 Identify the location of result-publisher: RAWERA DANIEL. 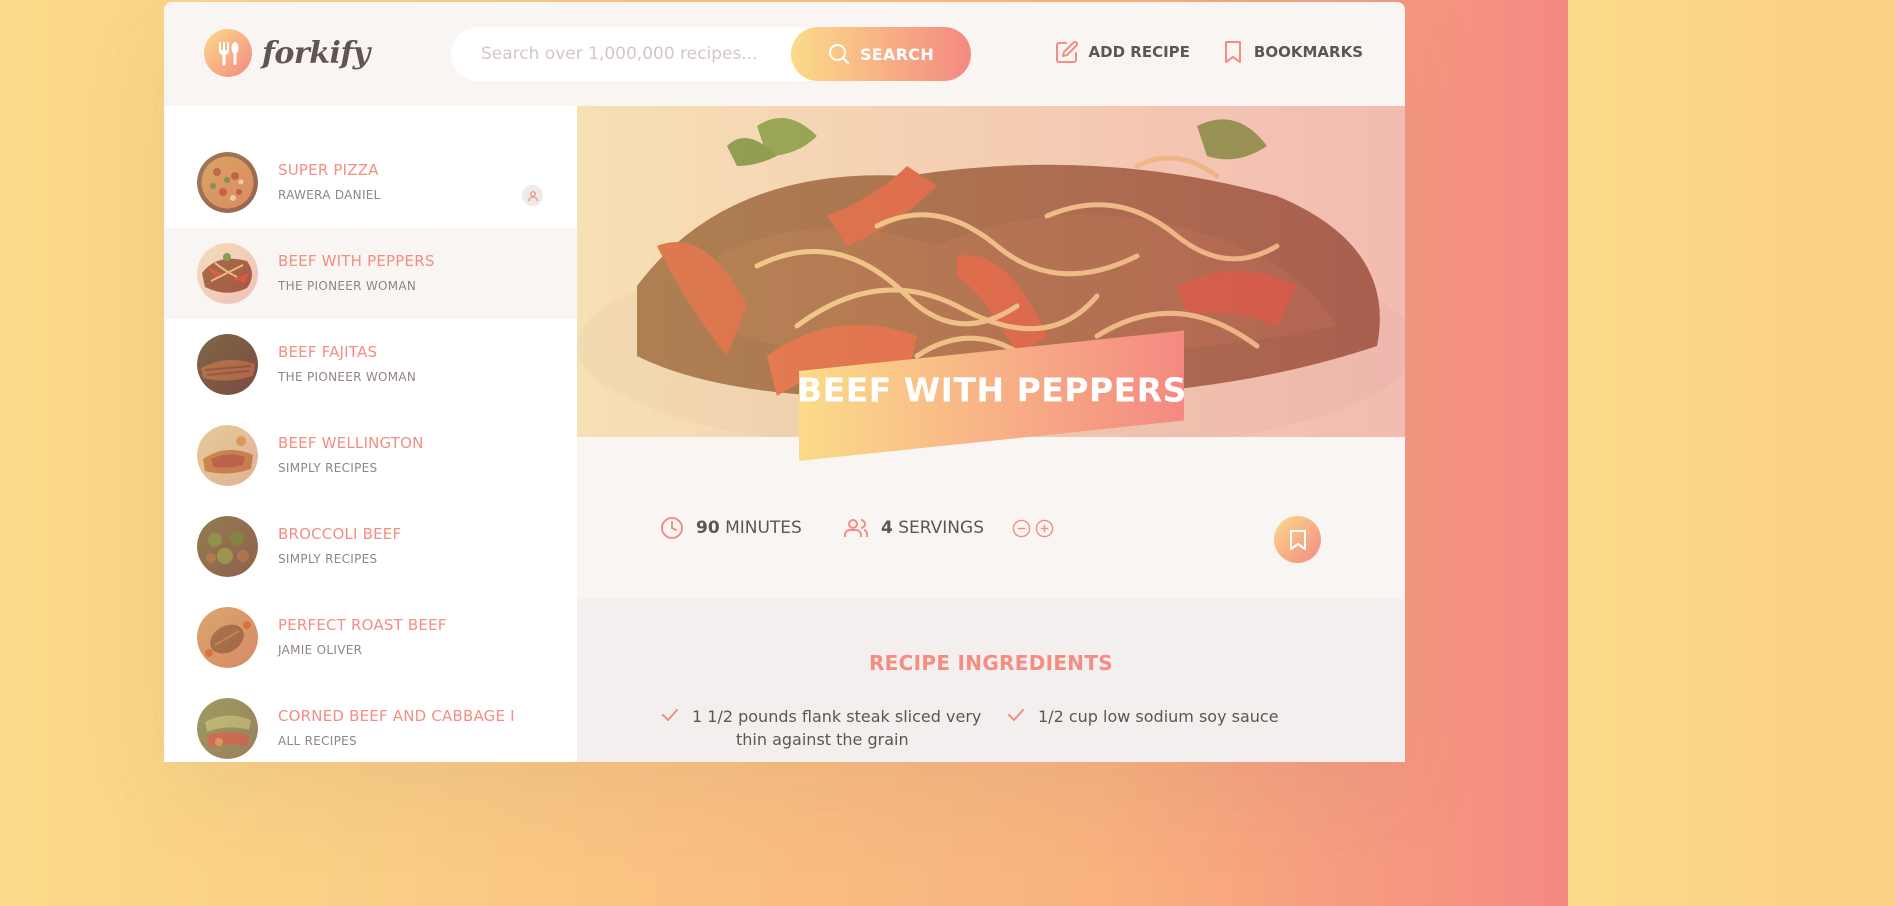
(329, 195).